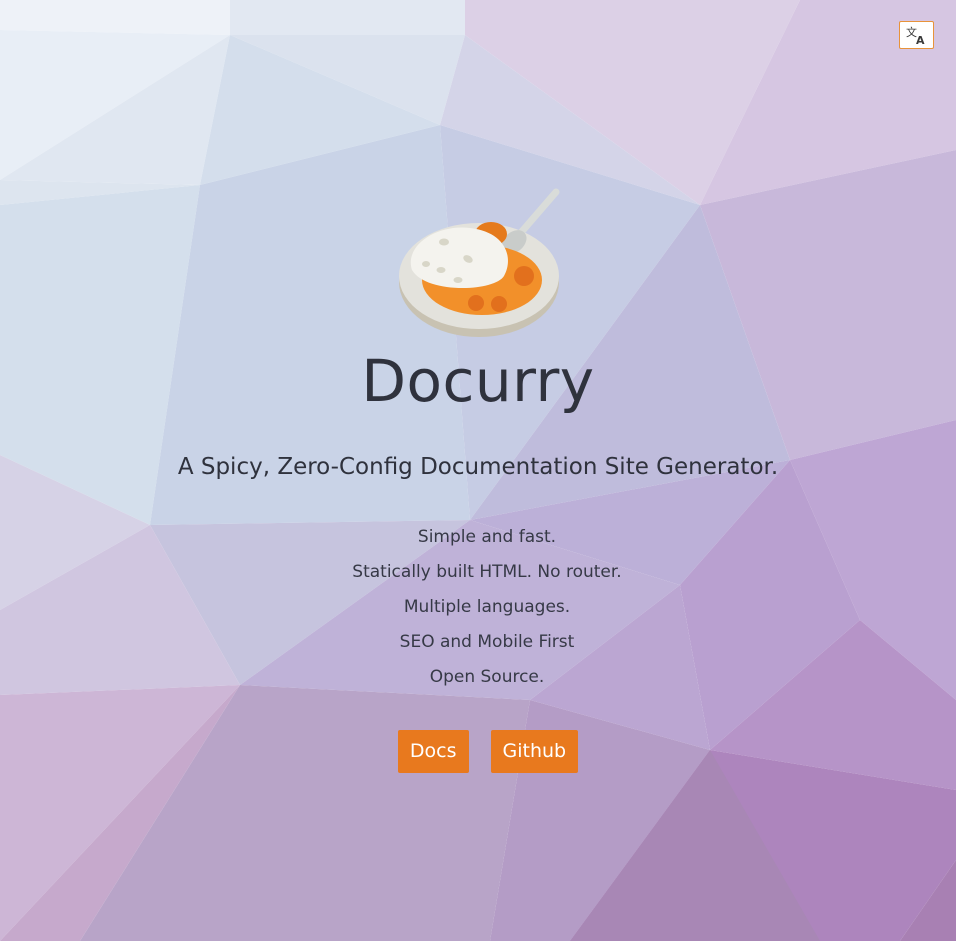  I want to click on feature-item: Simple and fast., so click(487, 537).